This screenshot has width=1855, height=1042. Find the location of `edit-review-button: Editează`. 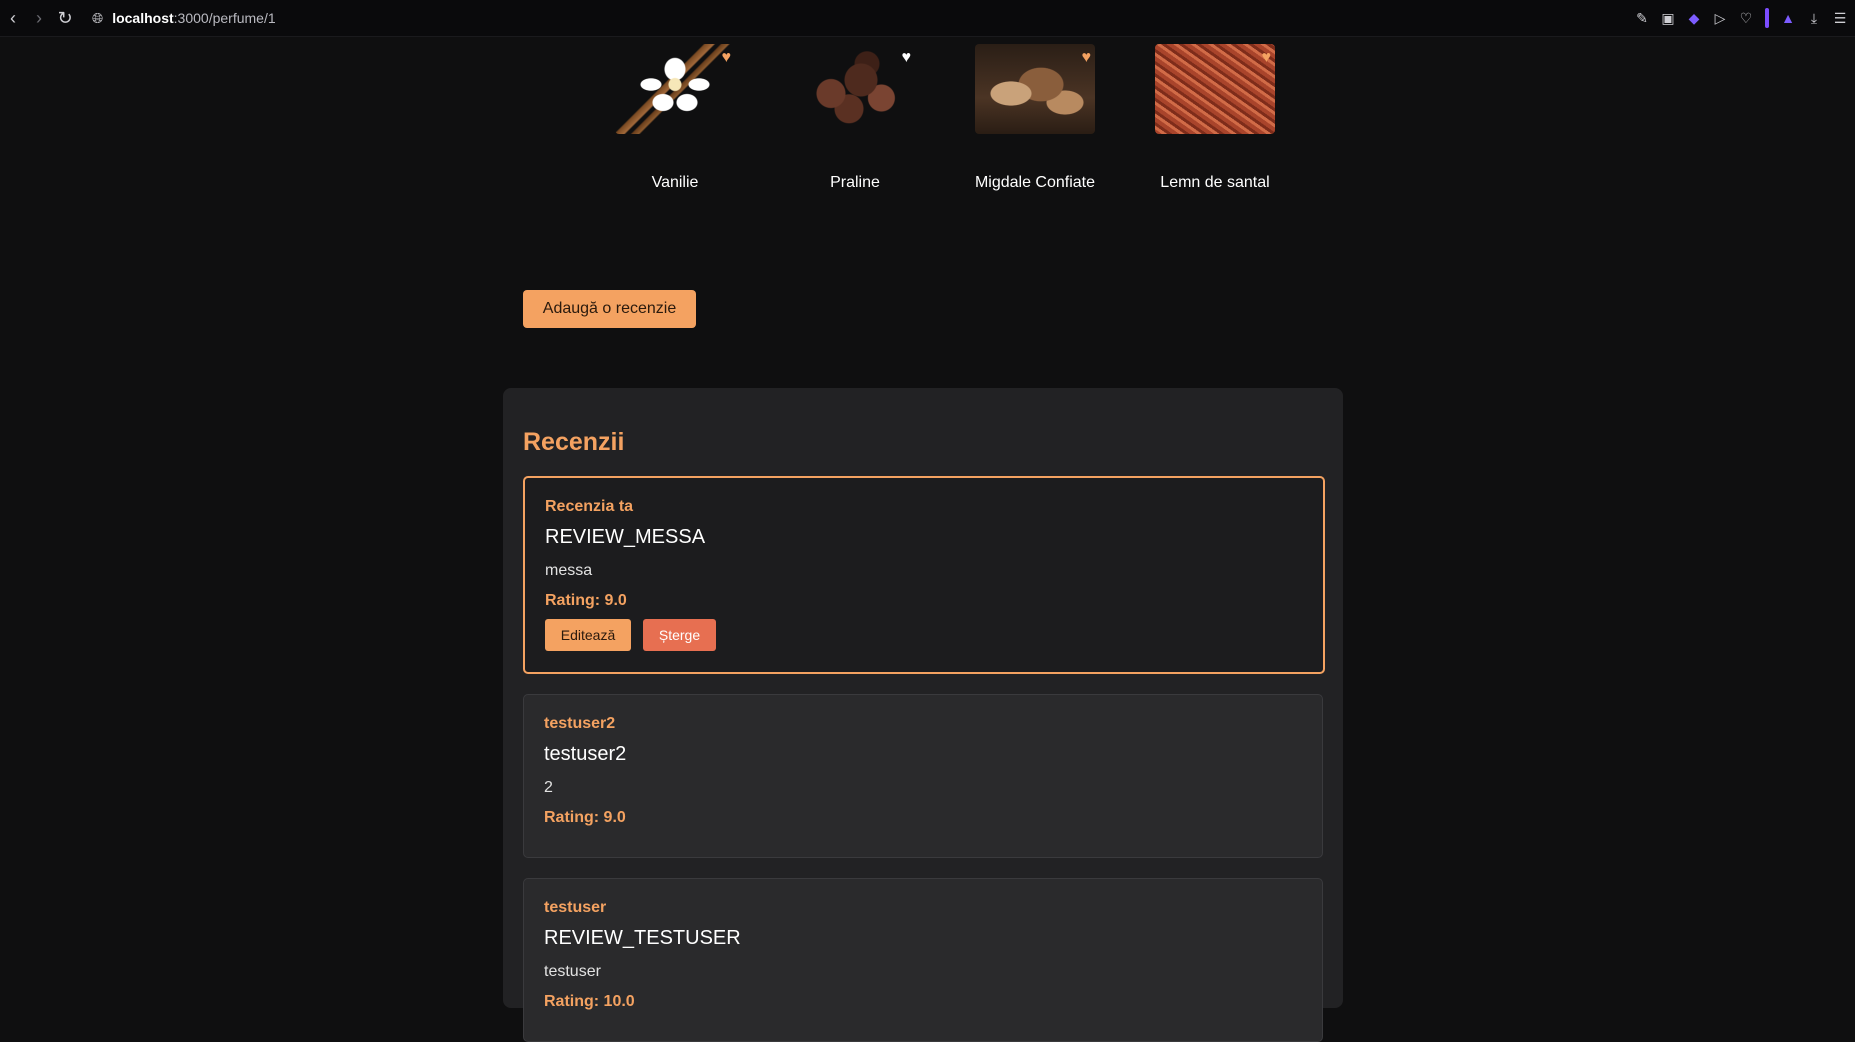

edit-review-button: Editează is located at coordinates (588, 635).